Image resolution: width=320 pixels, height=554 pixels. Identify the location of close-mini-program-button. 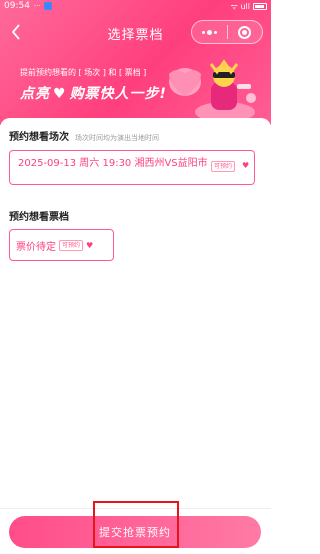
(245, 32).